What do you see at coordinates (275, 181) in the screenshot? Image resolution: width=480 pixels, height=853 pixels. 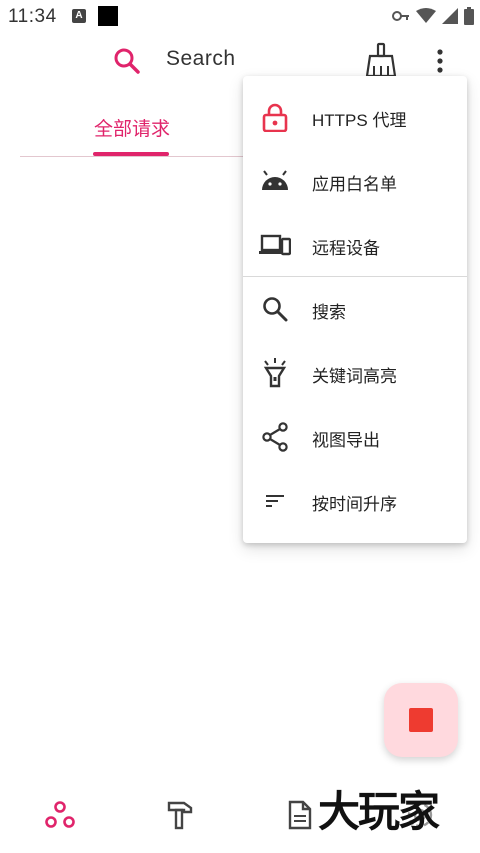 I see `android-icon` at bounding box center [275, 181].